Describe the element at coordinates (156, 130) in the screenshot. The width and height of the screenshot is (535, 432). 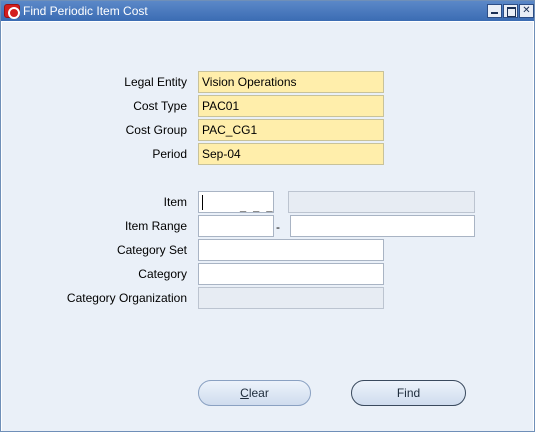
I see `cost-group-label: Cost Group` at that location.